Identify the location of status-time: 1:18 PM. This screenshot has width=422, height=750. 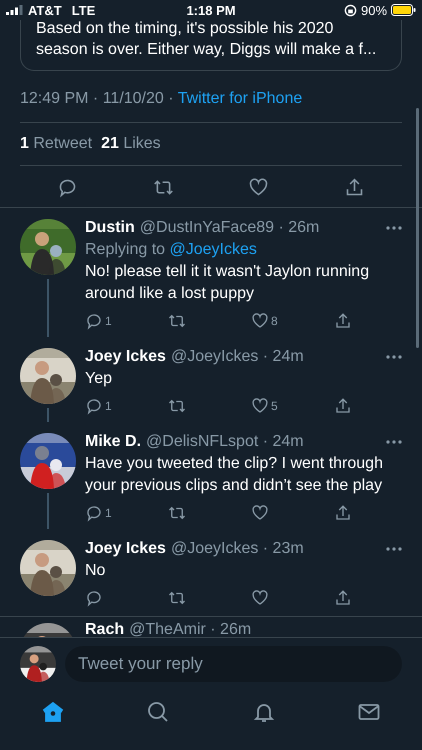
(211, 10).